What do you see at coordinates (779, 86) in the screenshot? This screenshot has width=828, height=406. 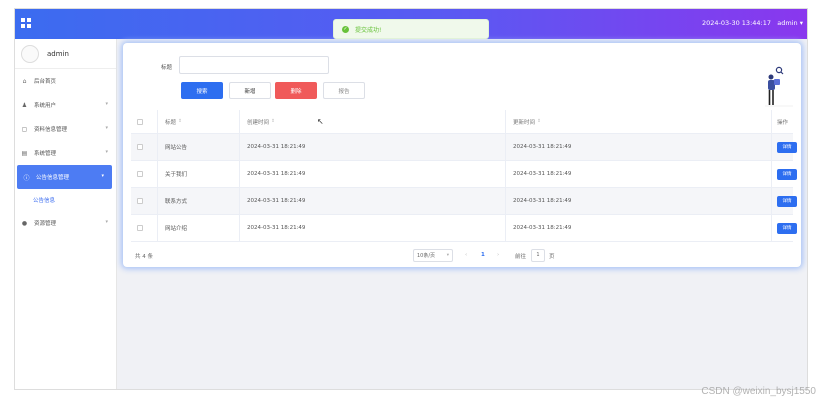 I see `search-illustration-icon` at bounding box center [779, 86].